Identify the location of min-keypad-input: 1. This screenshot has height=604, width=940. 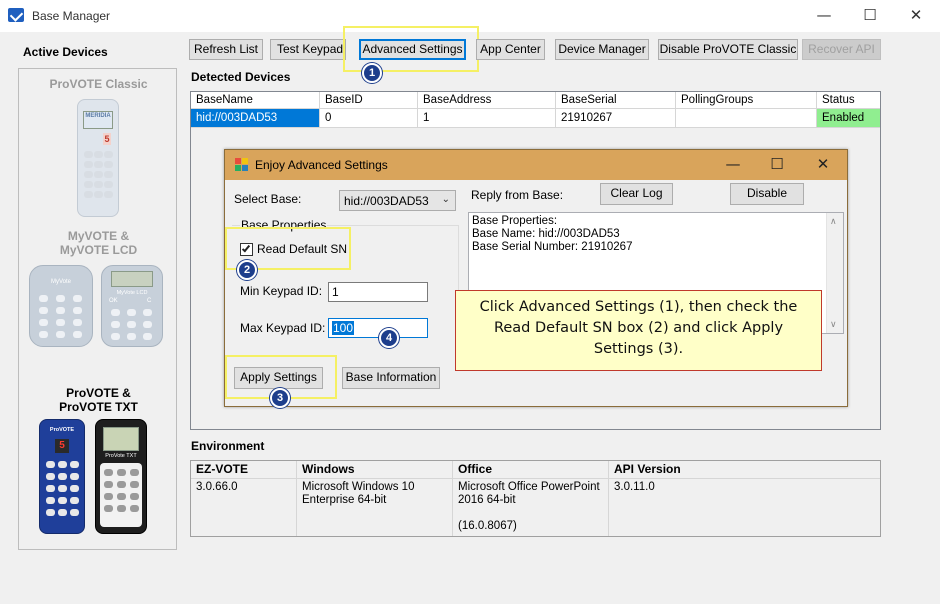
(378, 292).